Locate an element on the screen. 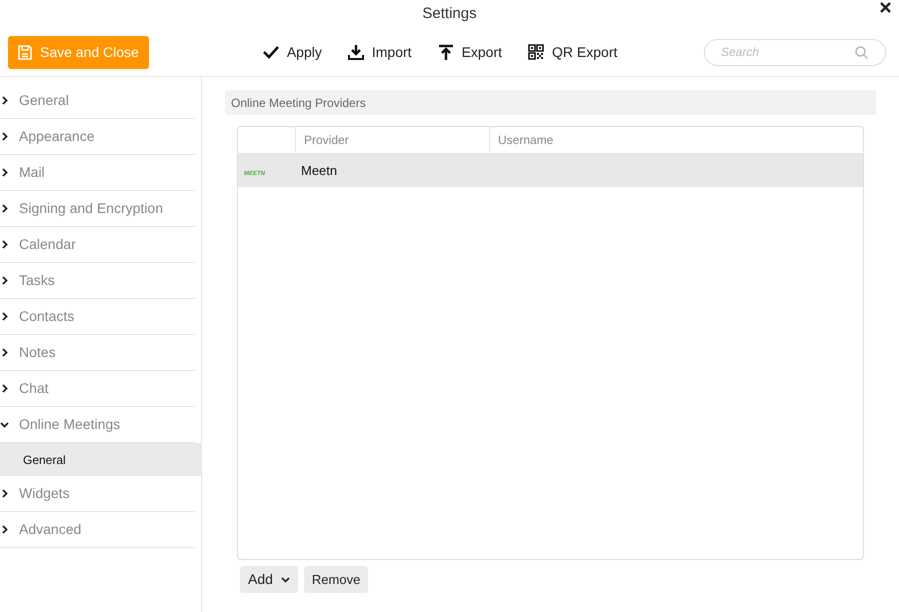 The image size is (899, 612). sidebar-item: Widgets is located at coordinates (97, 494).